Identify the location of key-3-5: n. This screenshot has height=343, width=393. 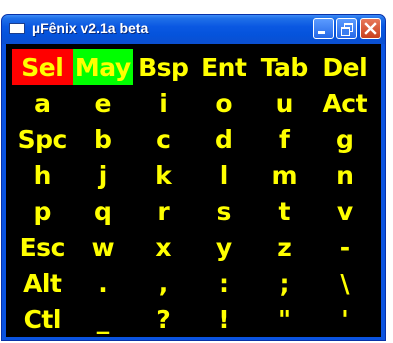
(345, 175).